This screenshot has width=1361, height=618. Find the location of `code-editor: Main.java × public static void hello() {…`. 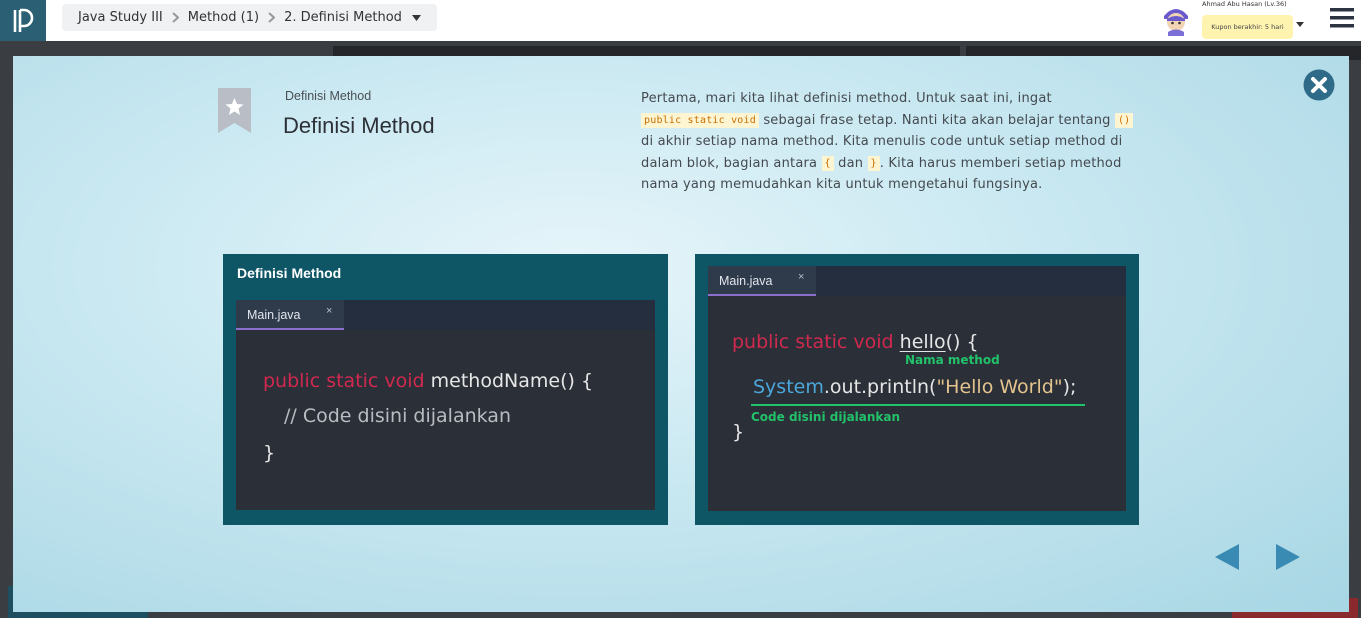

code-editor: Main.java × public static void hello() {… is located at coordinates (917, 388).